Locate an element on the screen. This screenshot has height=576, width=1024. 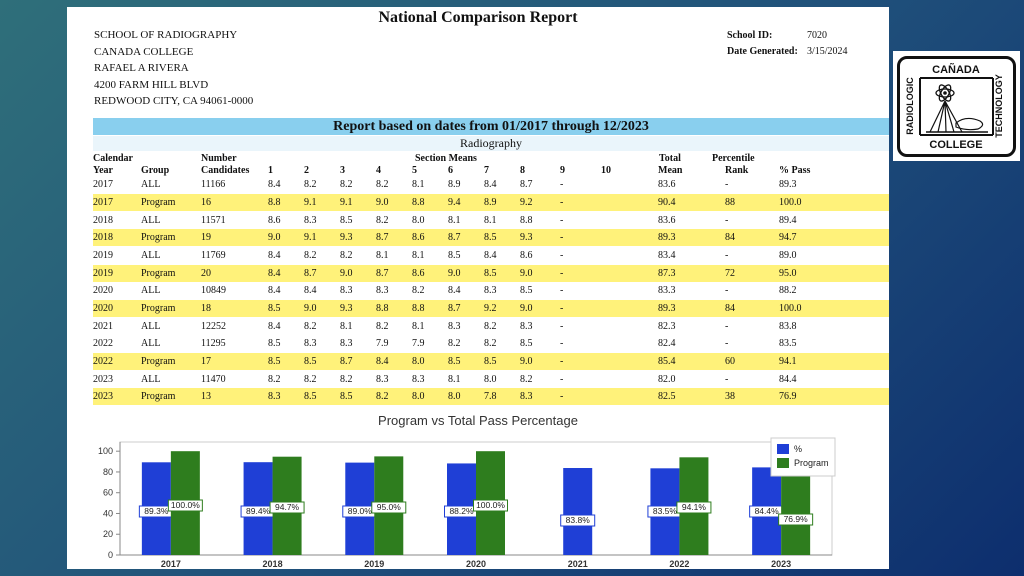
table-cell: 2021 is located at coordinates (103, 326).